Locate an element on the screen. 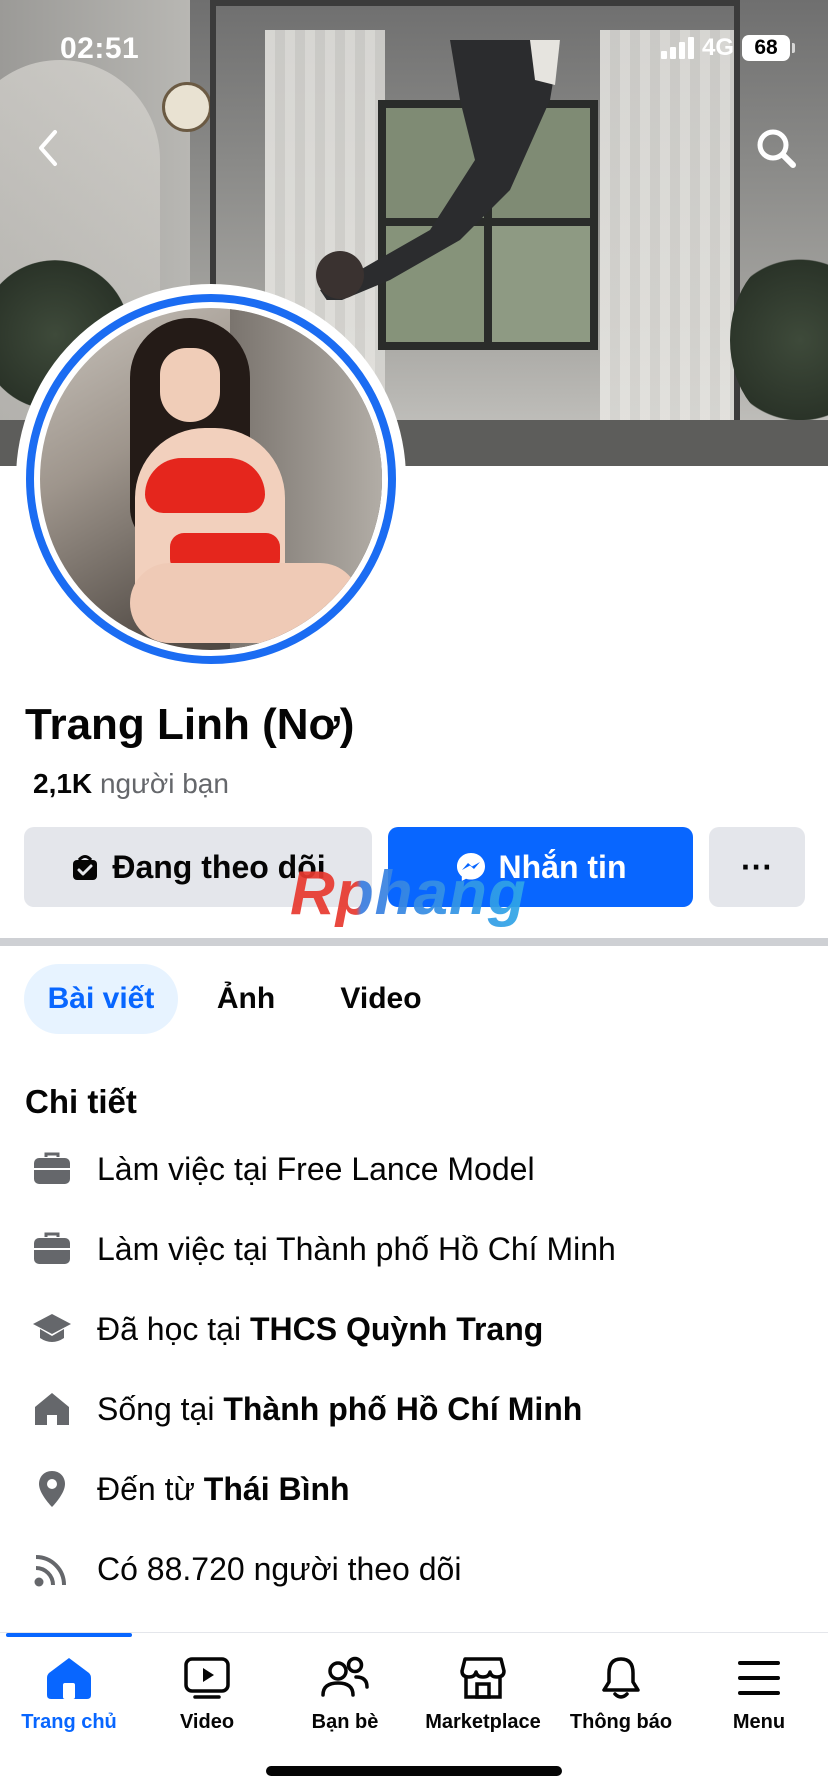  more-options-label: ··· is located at coordinates (757, 866).